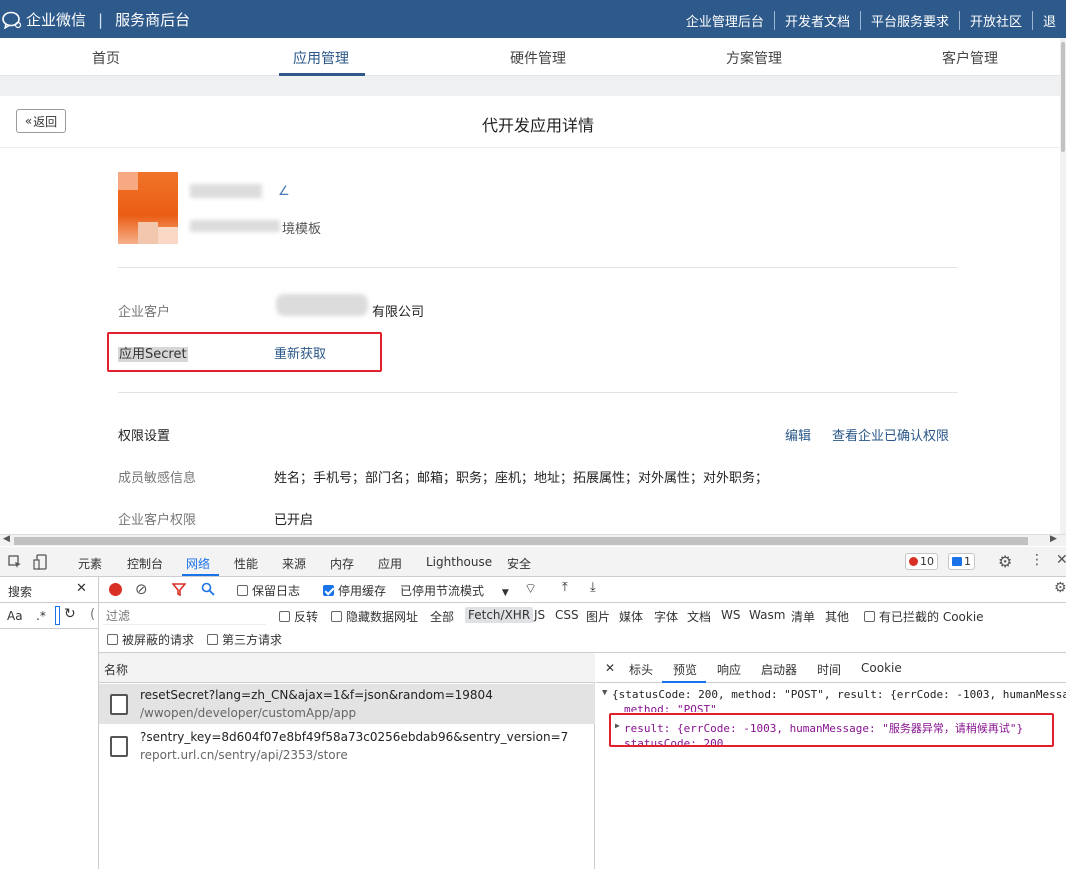  Describe the element at coordinates (970, 58) in the screenshot. I see `tab-customers: 客户管理` at that location.